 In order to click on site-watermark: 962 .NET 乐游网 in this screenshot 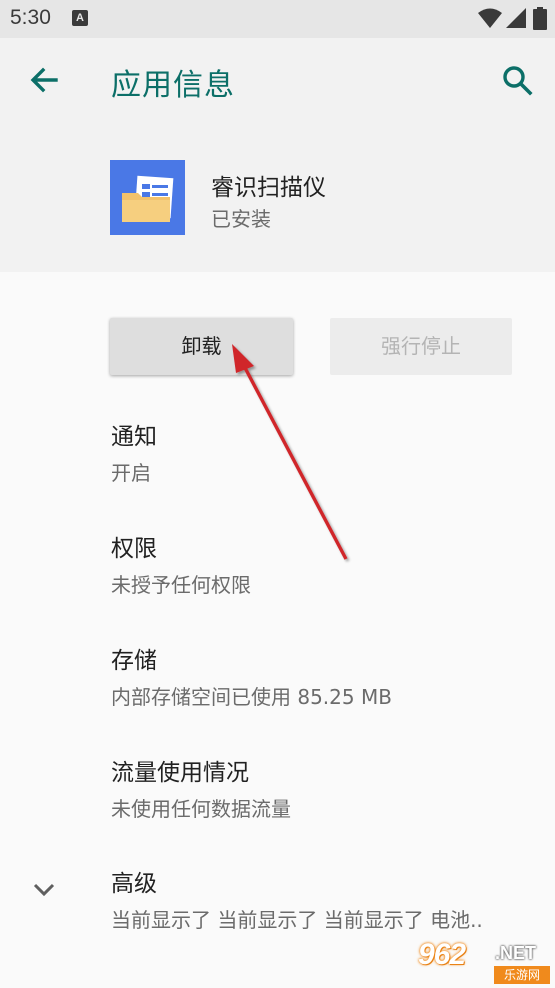, I will do `click(485, 962)`.